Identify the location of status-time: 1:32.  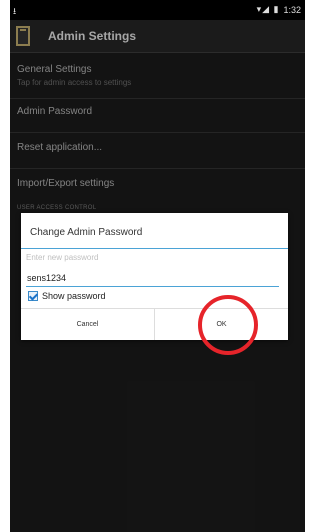
(292, 9).